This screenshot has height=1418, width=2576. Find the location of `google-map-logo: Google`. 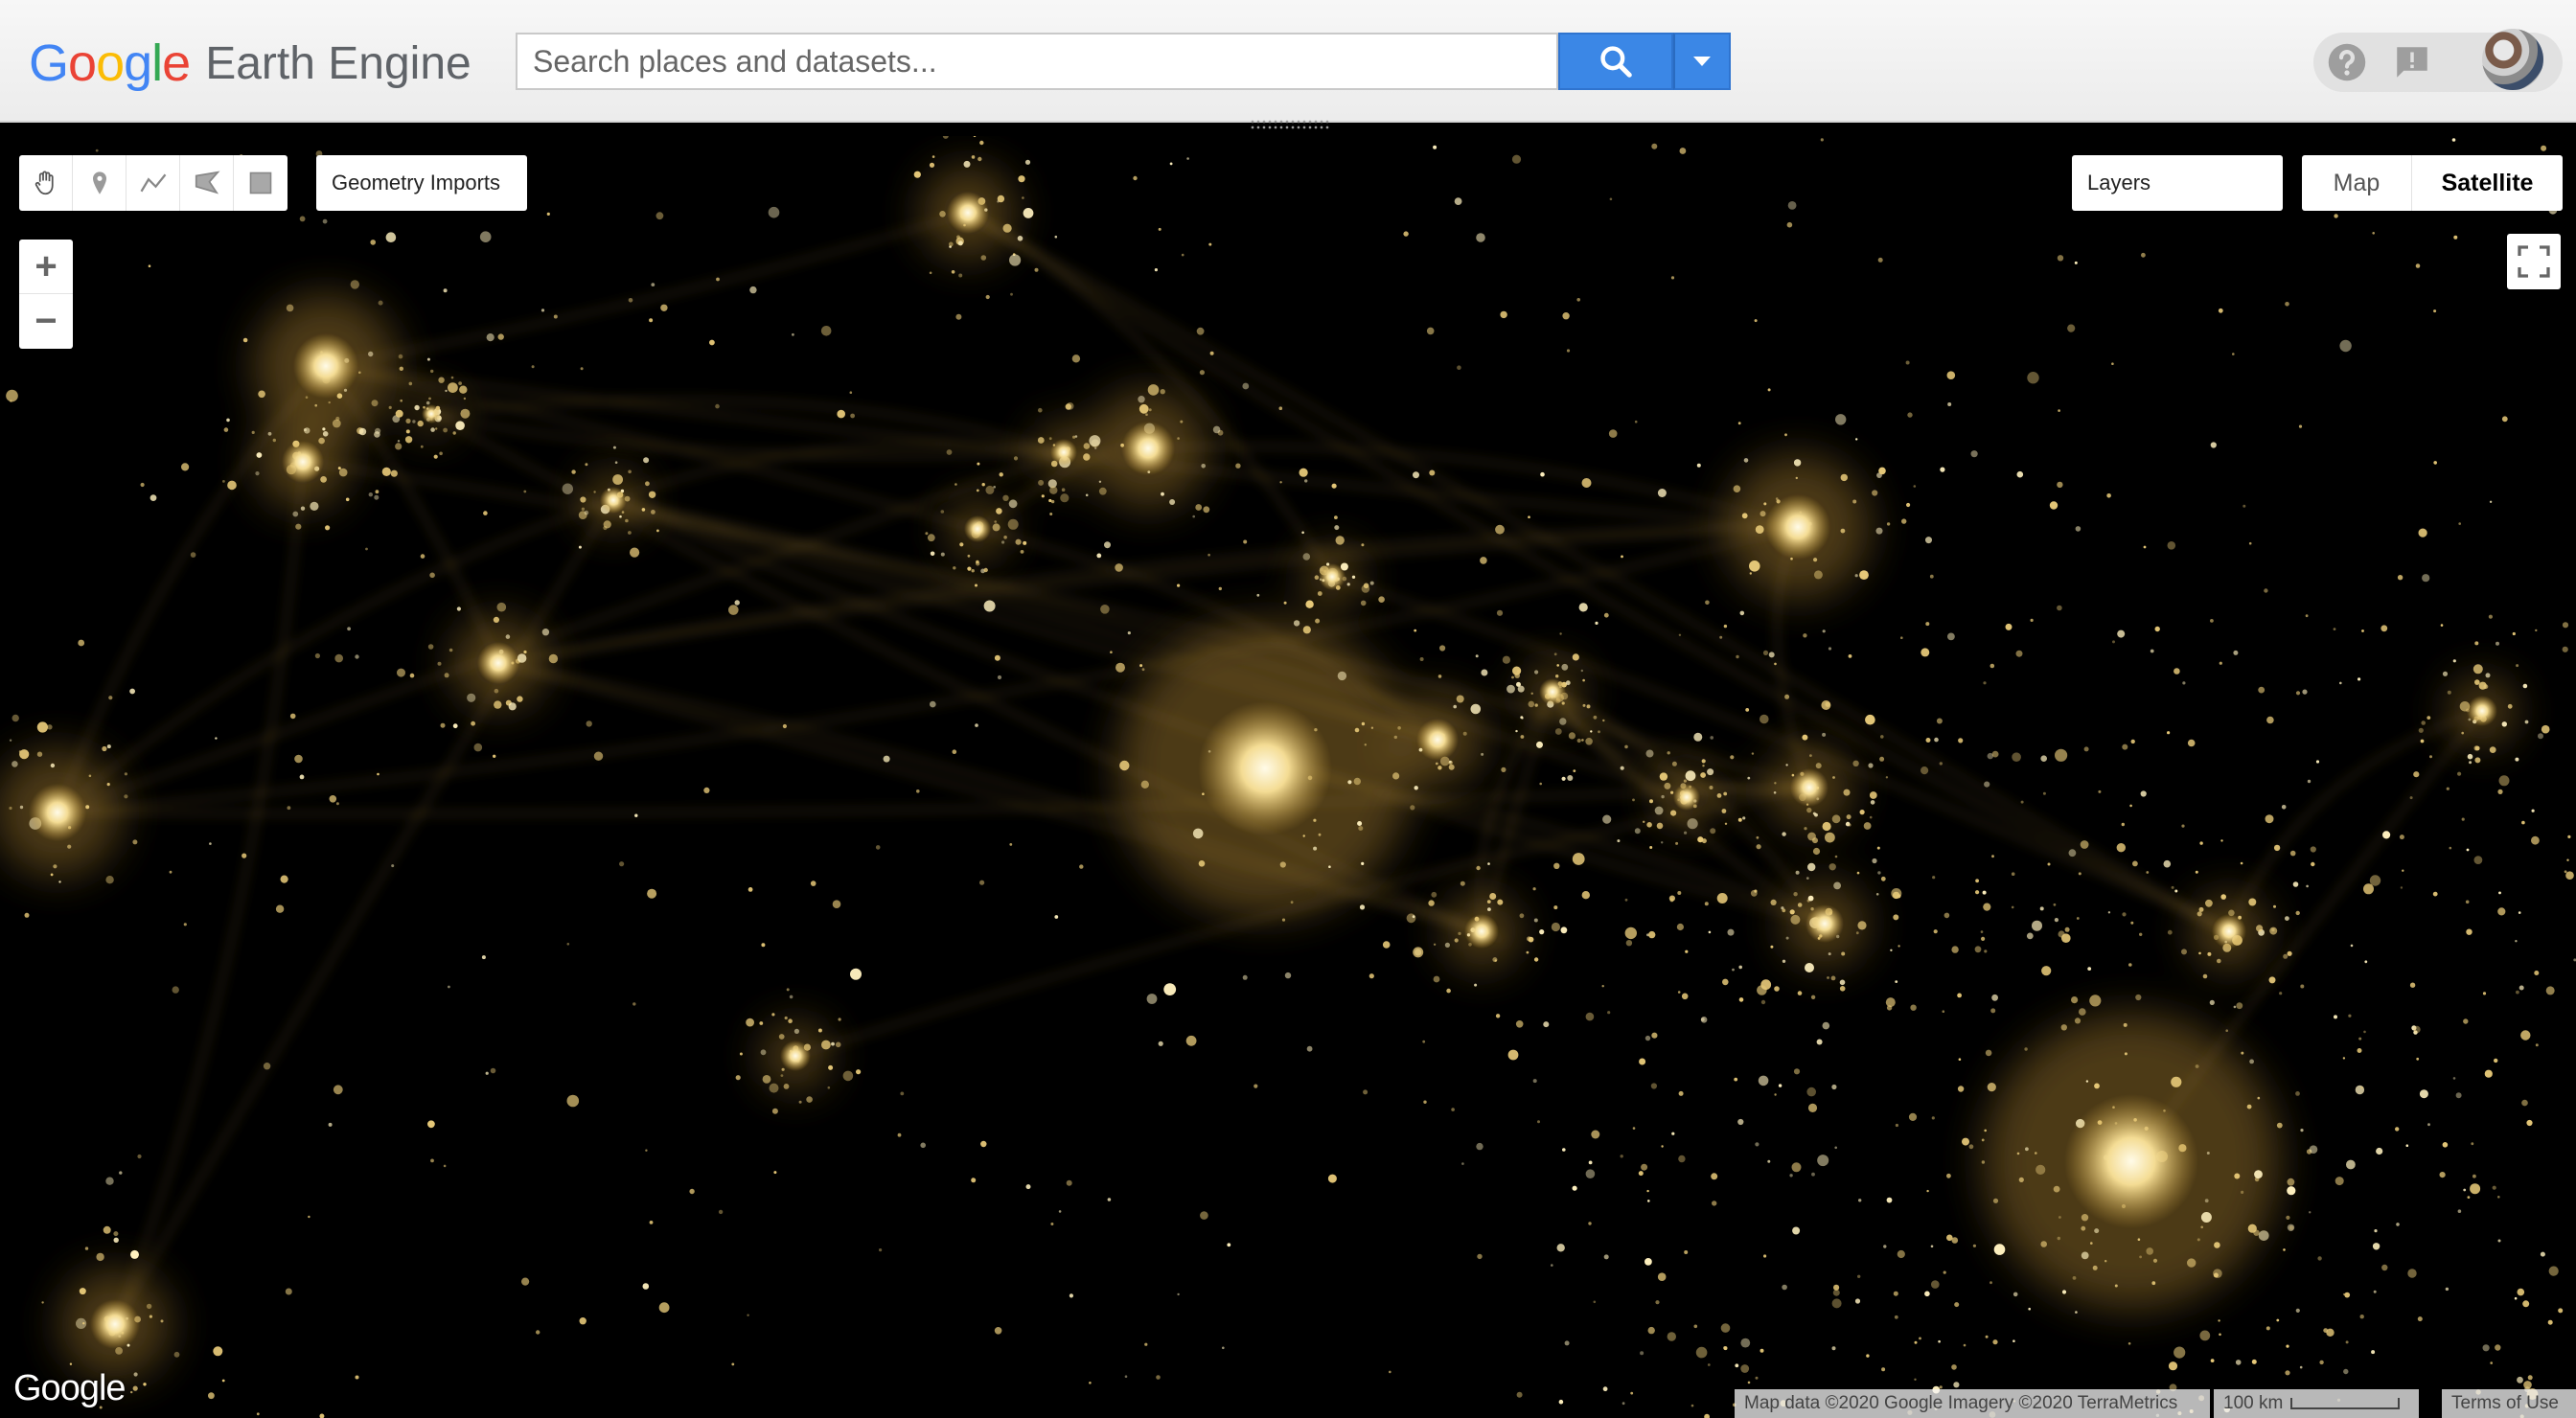

google-map-logo: Google is located at coordinates (69, 1388).